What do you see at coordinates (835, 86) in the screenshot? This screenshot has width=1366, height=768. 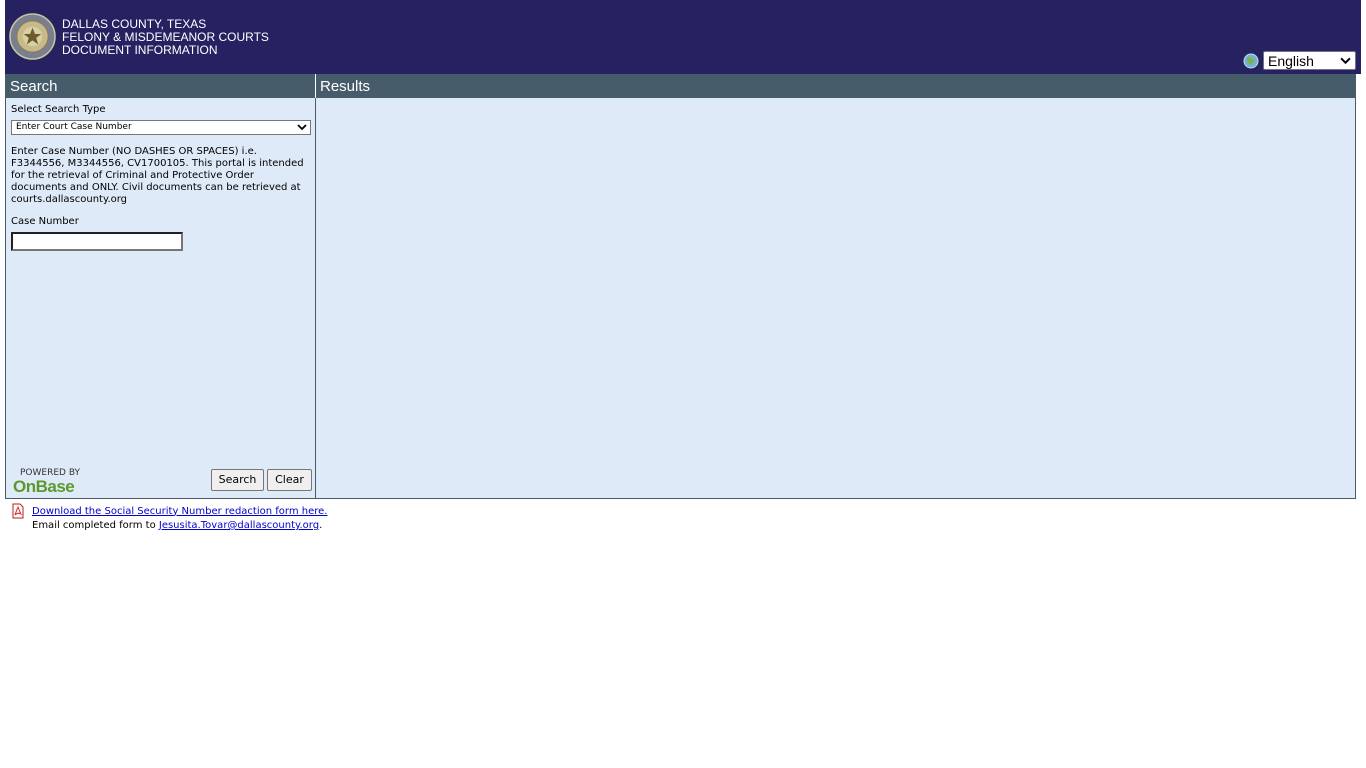 I see `results-panel-title: Results` at bounding box center [835, 86].